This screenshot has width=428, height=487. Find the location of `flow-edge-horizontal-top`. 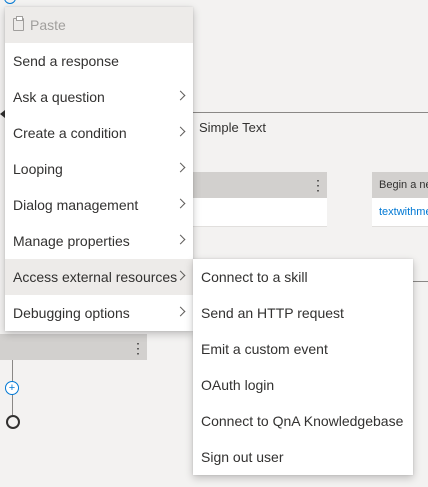

flow-edge-horizontal-top is located at coordinates (310, 112).